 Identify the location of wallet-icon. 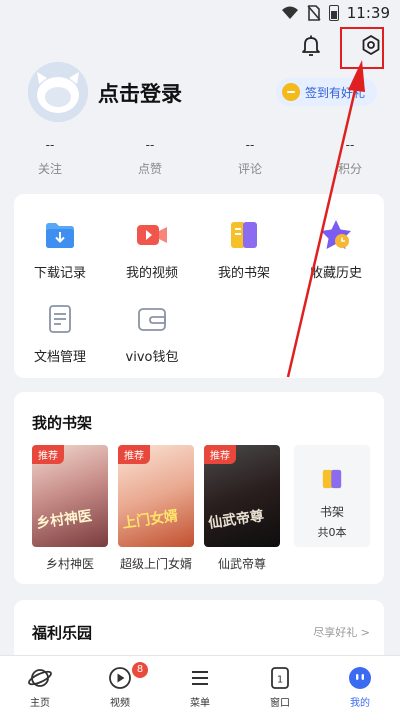
(152, 319).